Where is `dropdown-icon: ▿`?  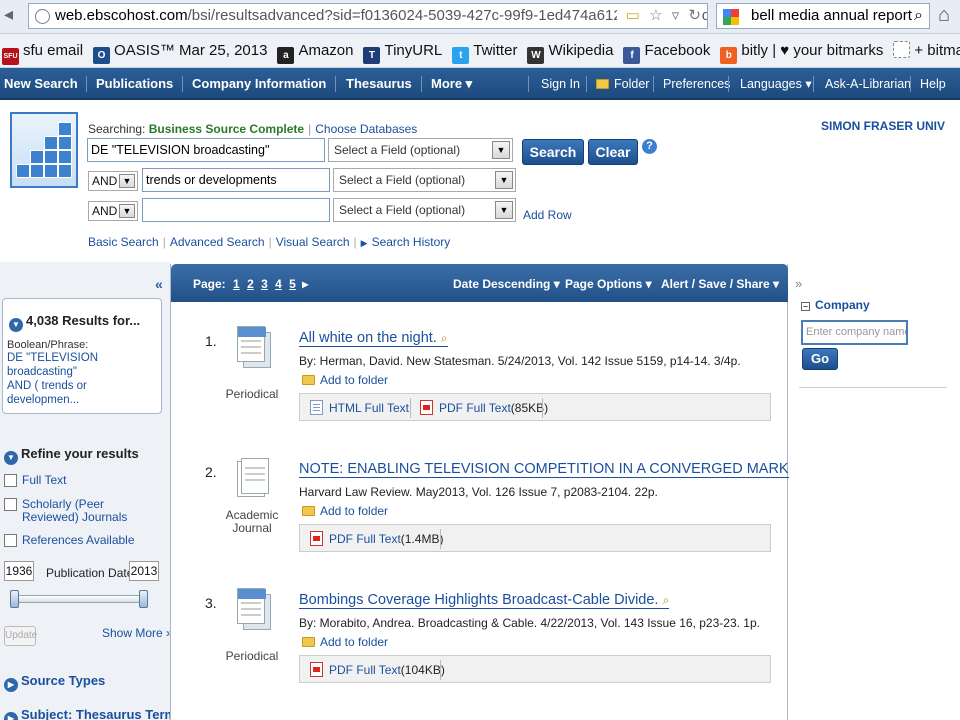 dropdown-icon: ▿ is located at coordinates (676, 15).